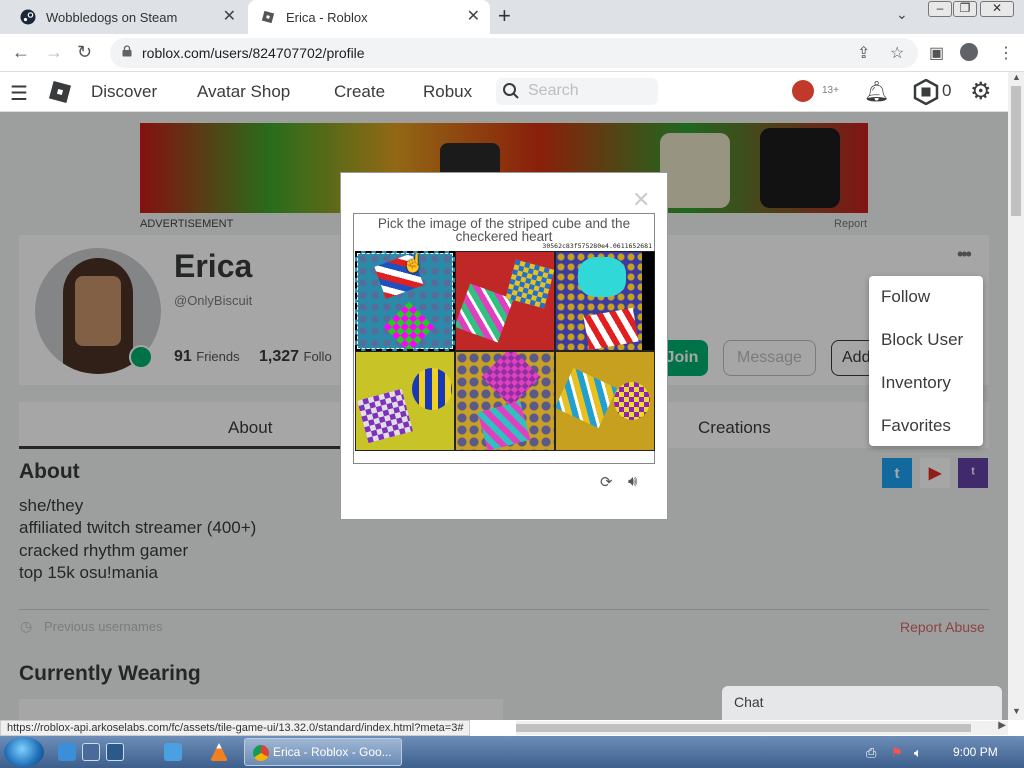 This screenshot has height=768, width=1024. What do you see at coordinates (940, 9) in the screenshot?
I see `minimize-button: –` at bounding box center [940, 9].